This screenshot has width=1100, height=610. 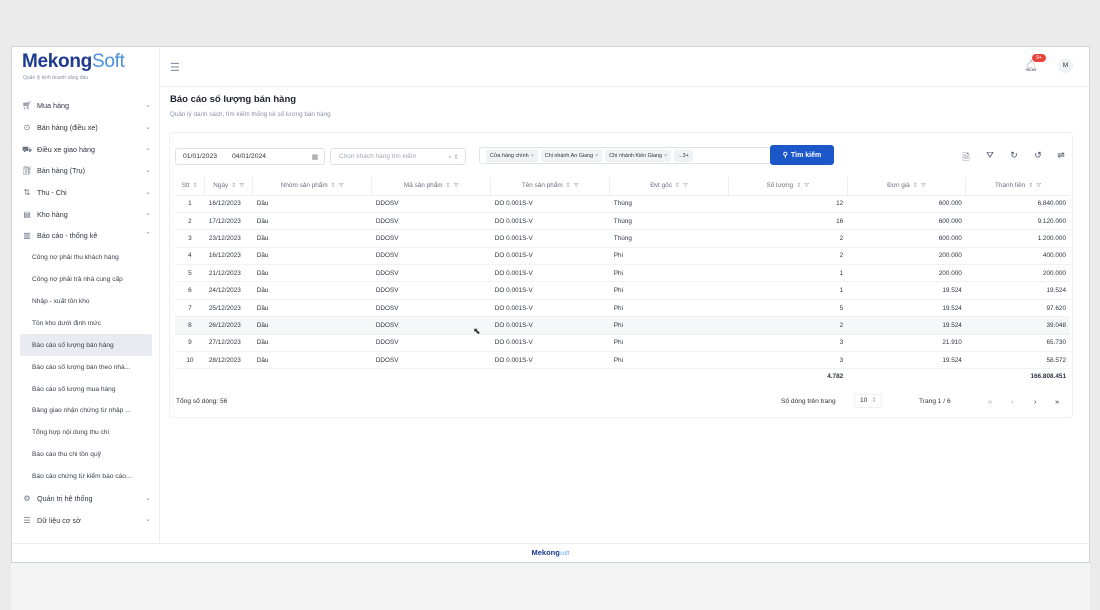 What do you see at coordinates (85, 193) in the screenshot?
I see `sidebar-item: ⇅ Thu - Chi ⌄` at bounding box center [85, 193].